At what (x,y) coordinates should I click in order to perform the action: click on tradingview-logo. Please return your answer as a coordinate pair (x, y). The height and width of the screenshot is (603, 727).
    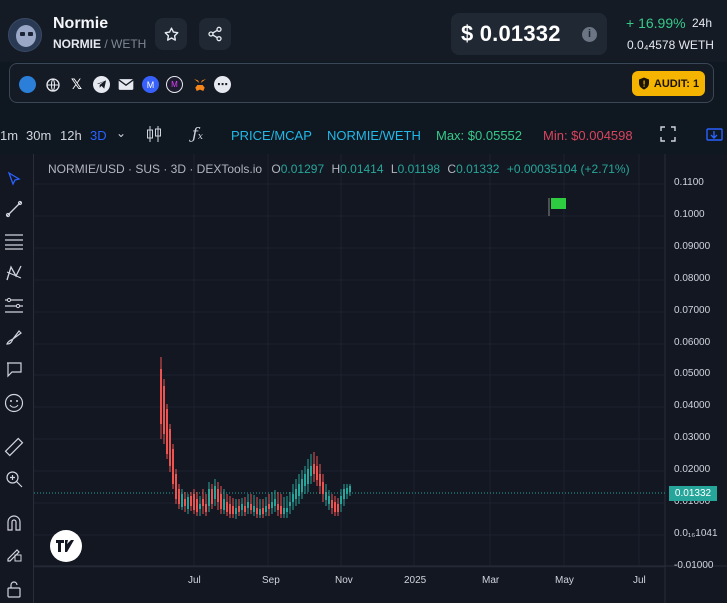
    Looking at the image, I should click on (66, 546).